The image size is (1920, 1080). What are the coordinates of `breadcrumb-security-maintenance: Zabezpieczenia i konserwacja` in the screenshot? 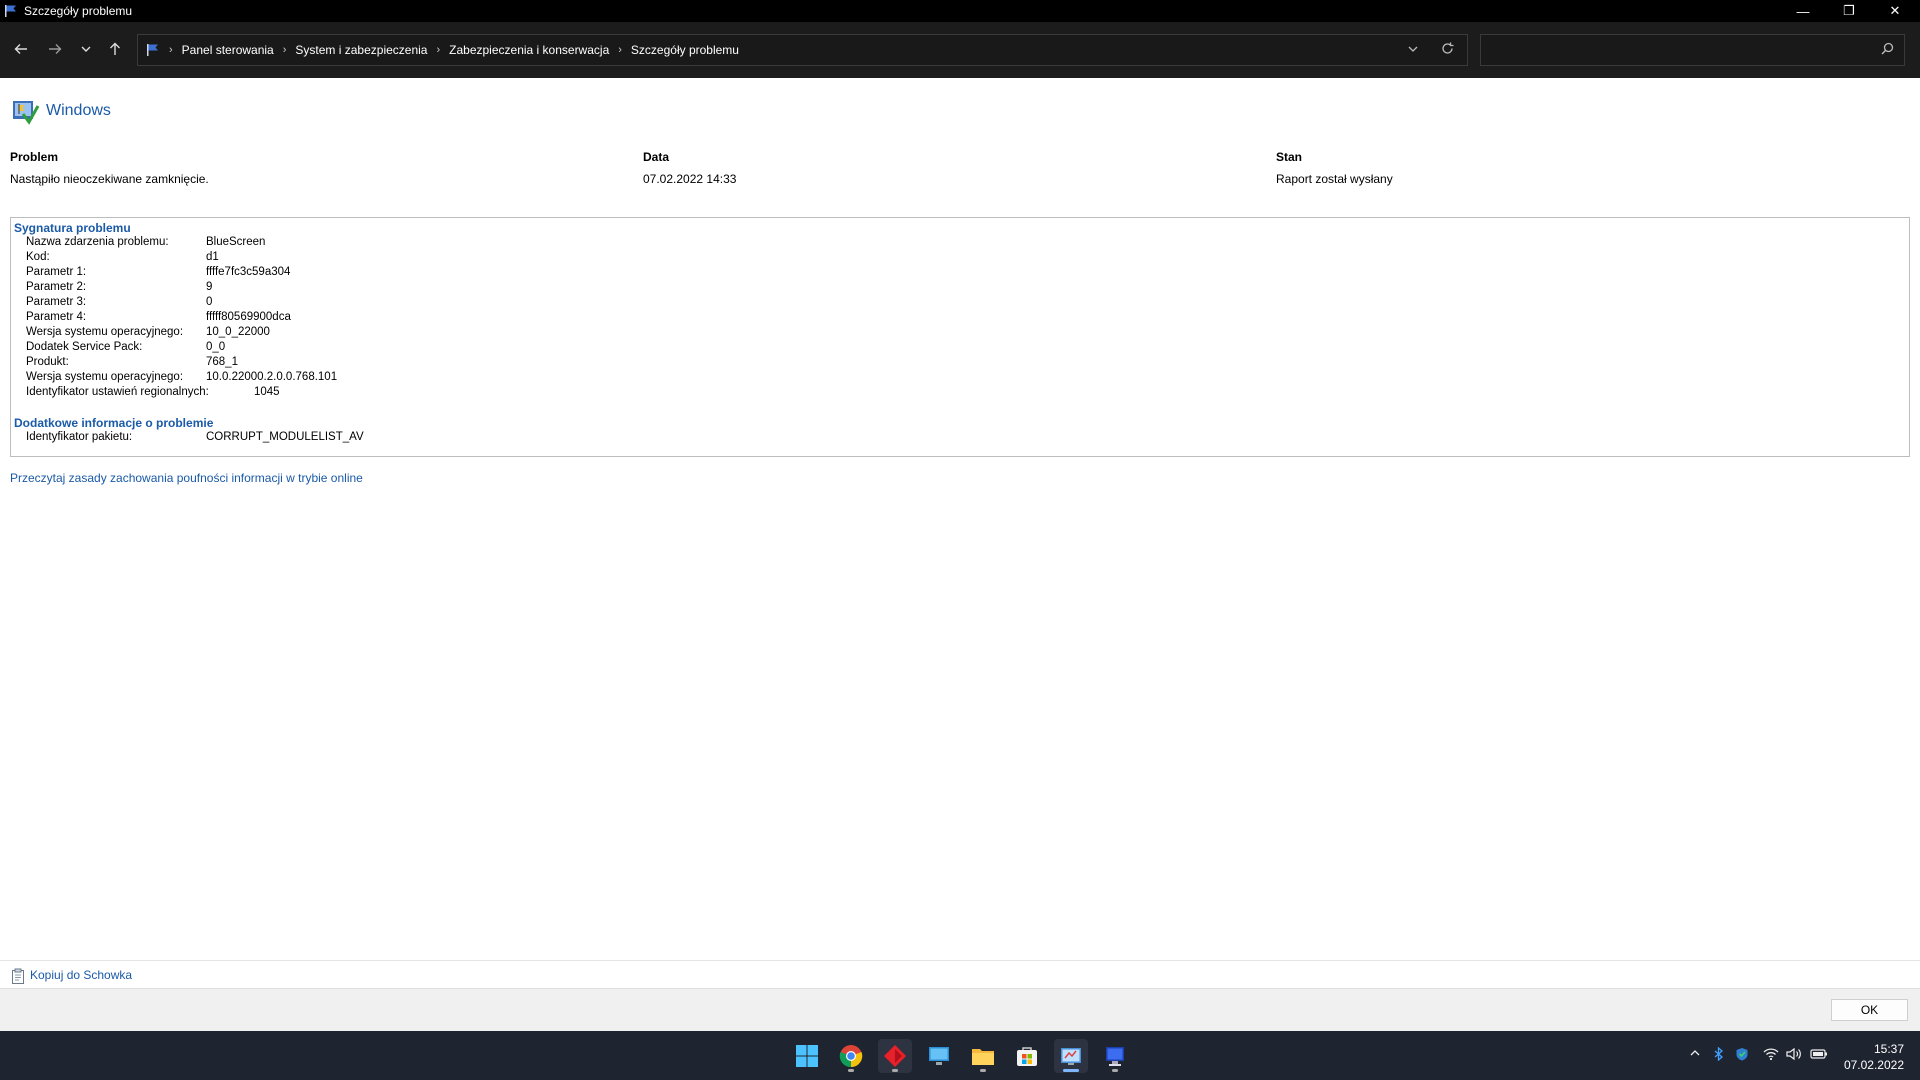 It's located at (529, 50).